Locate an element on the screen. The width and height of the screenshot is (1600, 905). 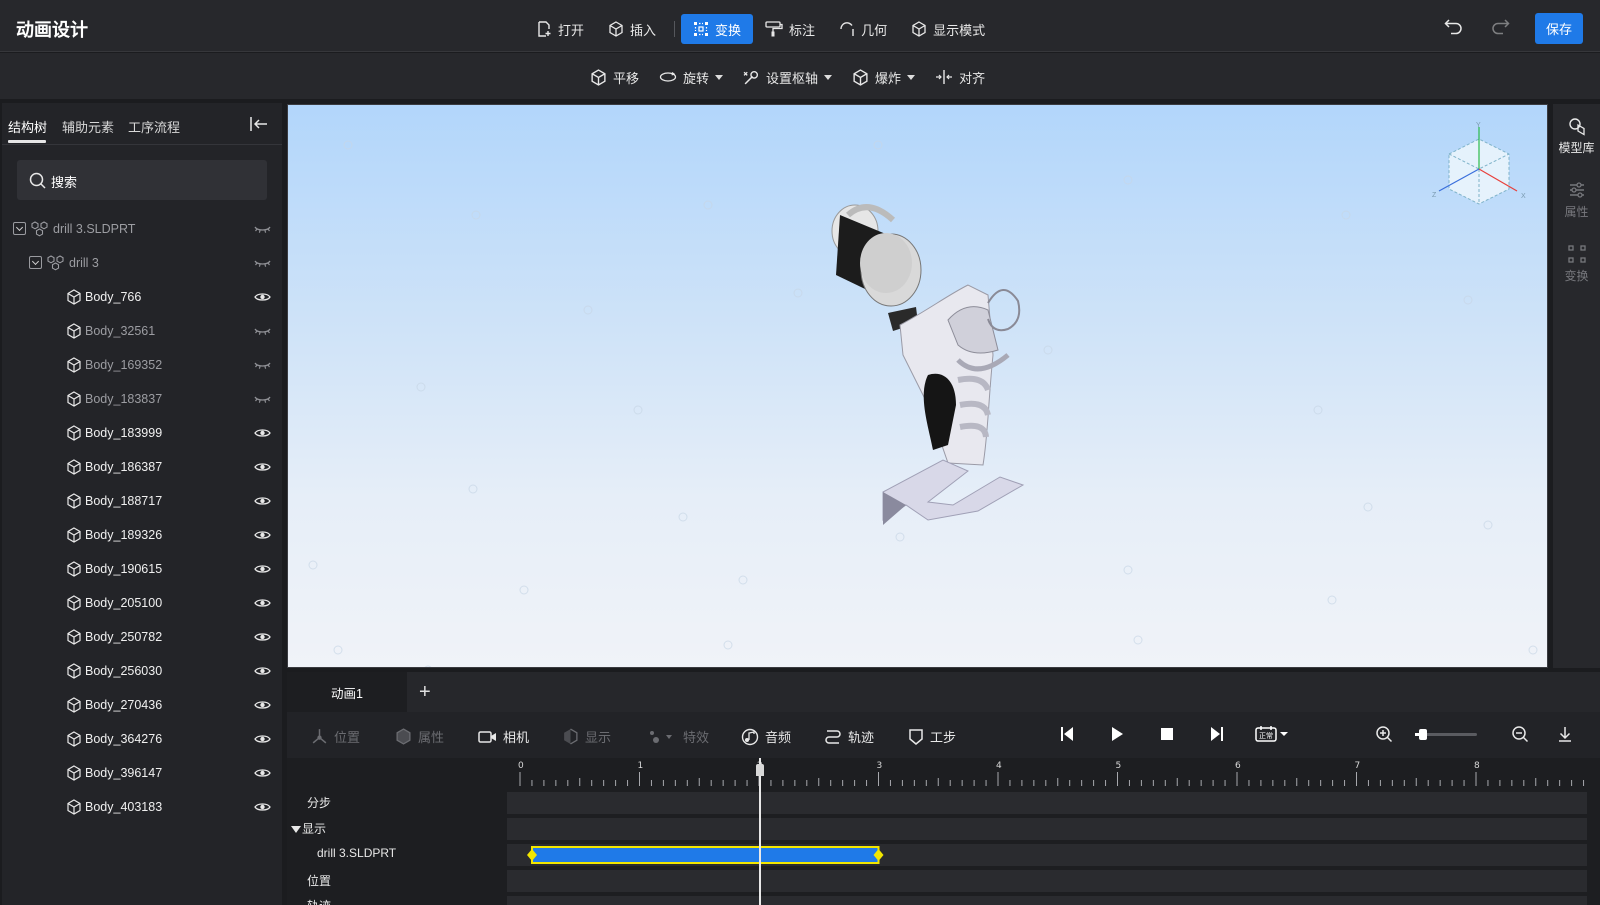
open-button: 打开 is located at coordinates (560, 29).